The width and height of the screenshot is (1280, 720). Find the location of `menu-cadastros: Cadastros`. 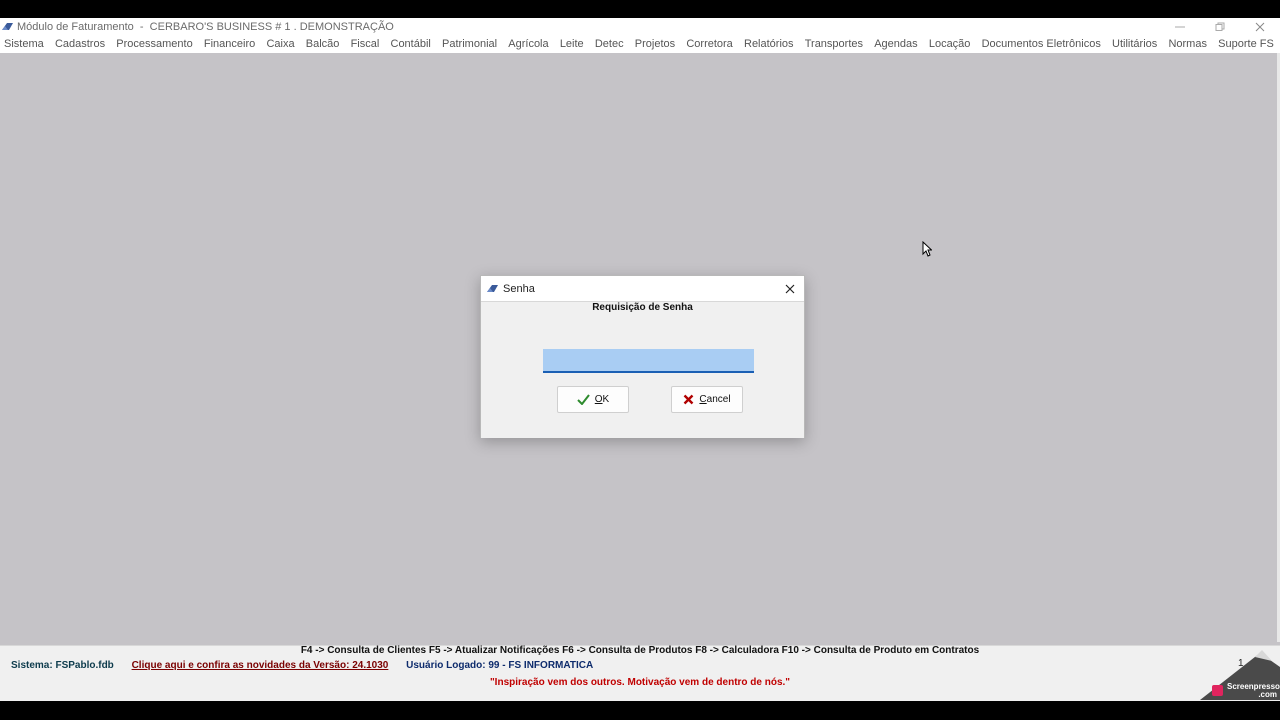

menu-cadastros: Cadastros is located at coordinates (79, 44).